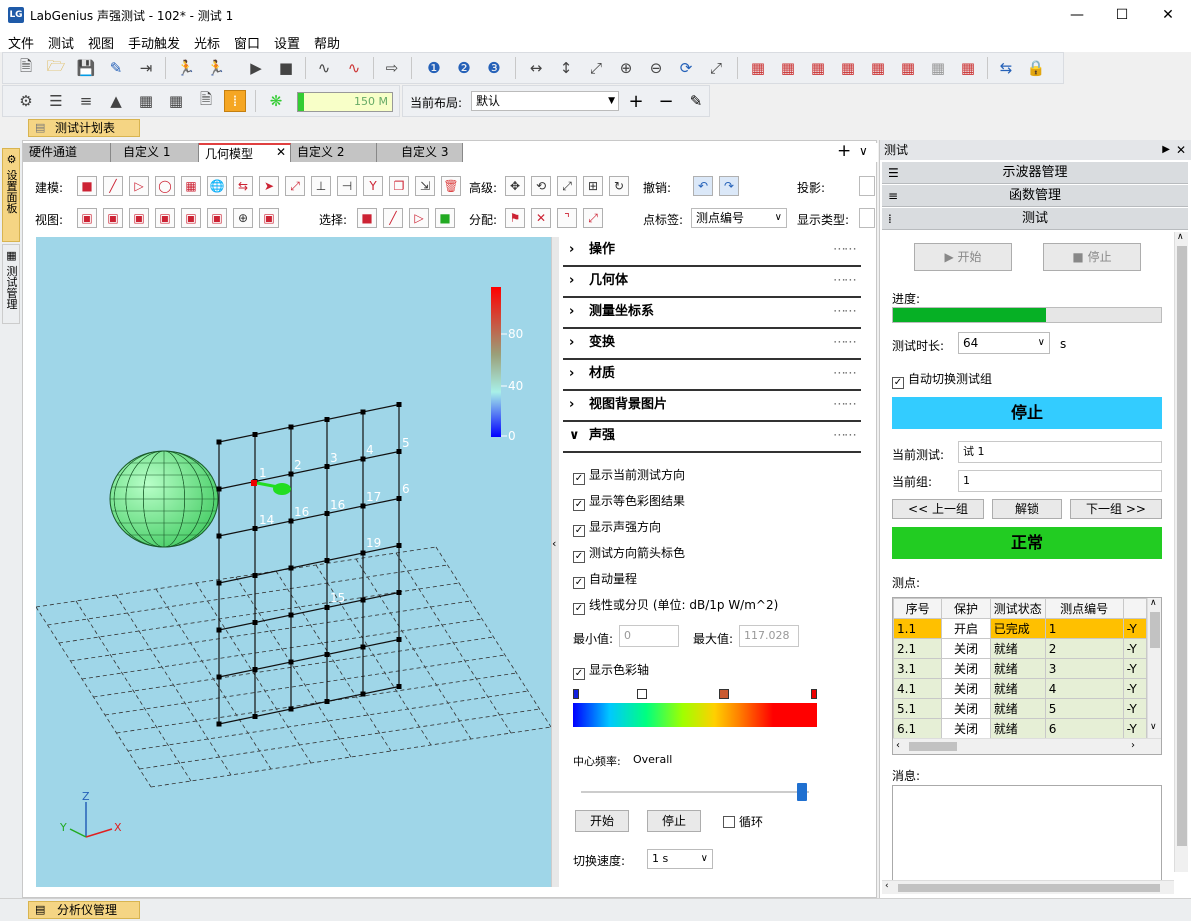 This screenshot has height=921, width=1191. I want to click on view-reset-icon: ▣, so click(269, 218).